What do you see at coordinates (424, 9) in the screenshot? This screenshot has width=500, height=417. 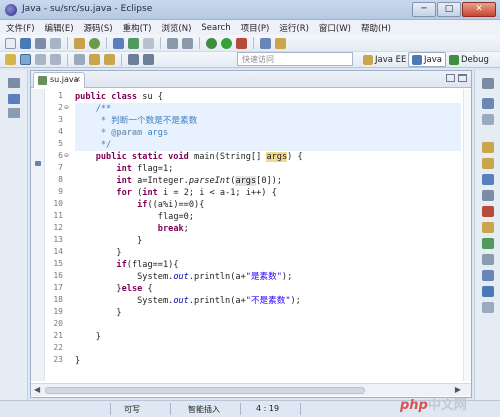 I see `minimize-button: ─` at bounding box center [424, 9].